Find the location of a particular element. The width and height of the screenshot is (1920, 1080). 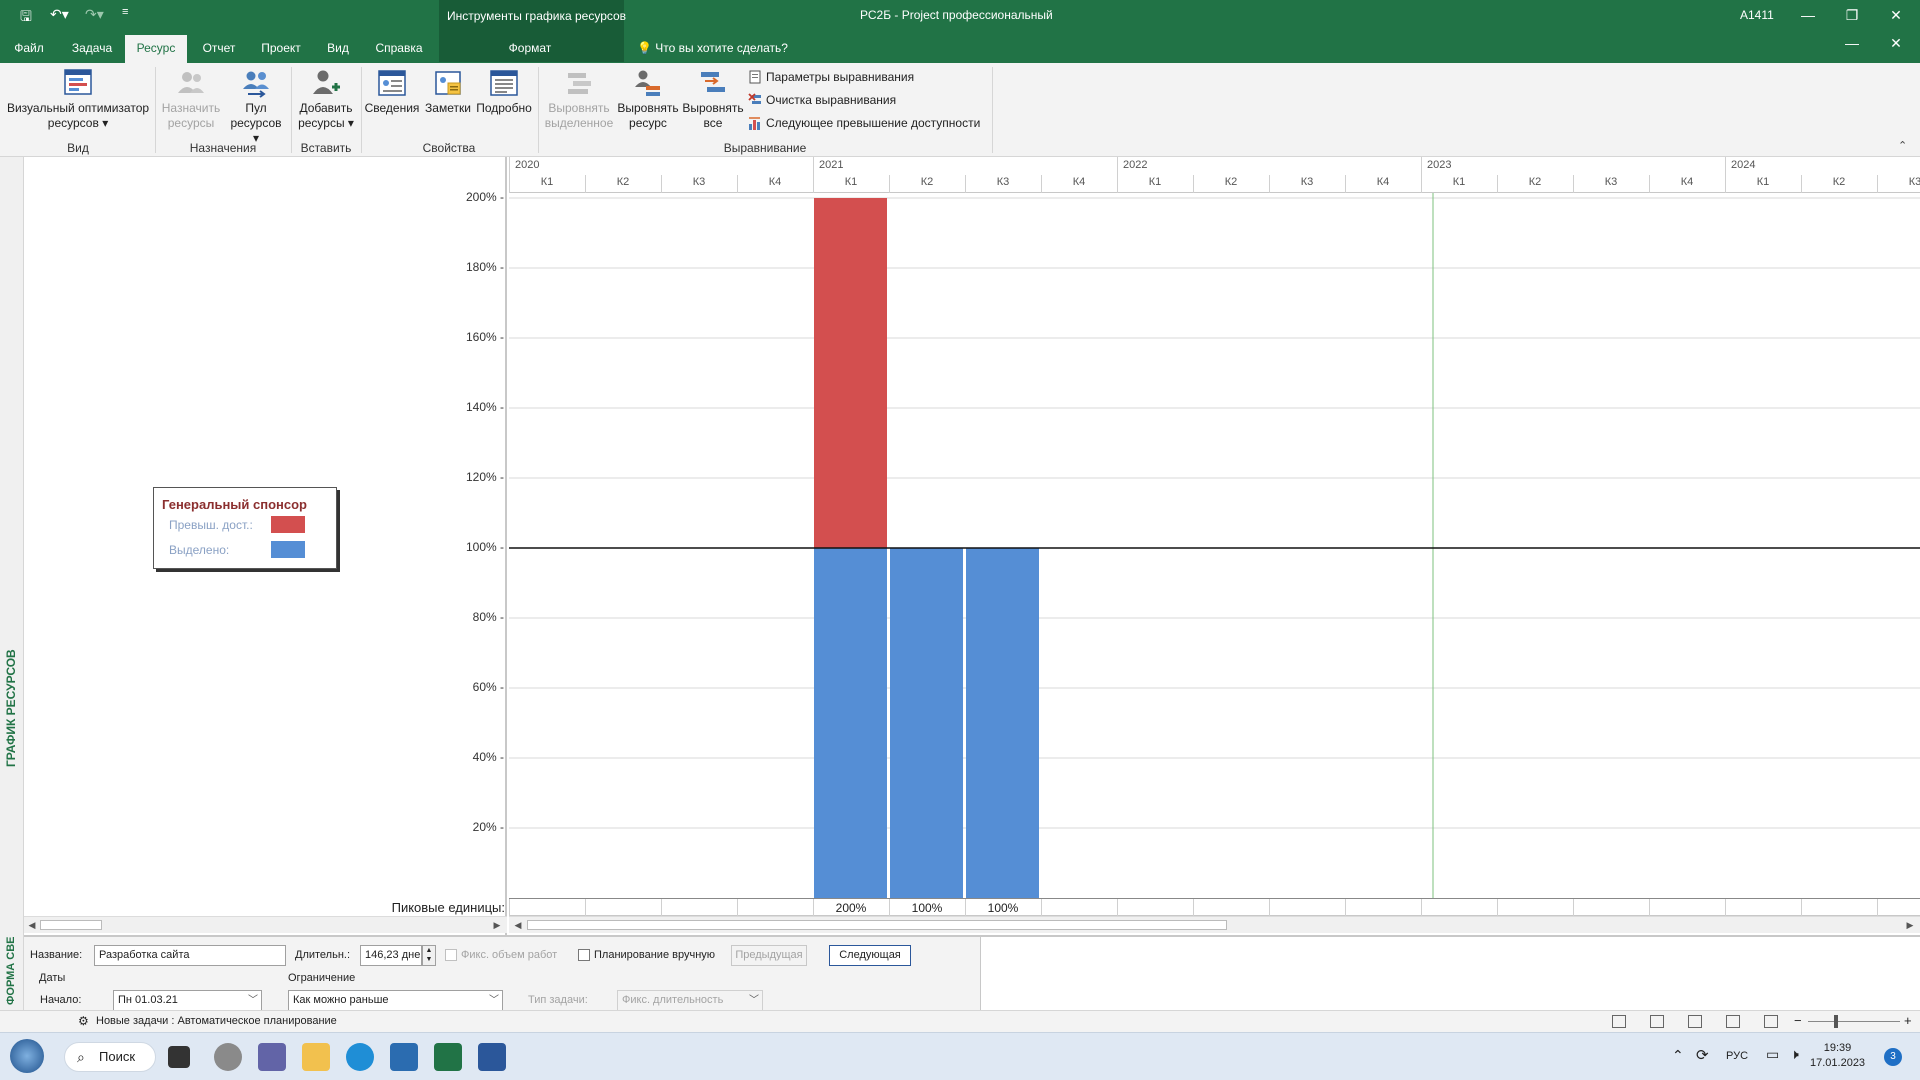

timescale-quarter: К1 is located at coordinates (1763, 182).